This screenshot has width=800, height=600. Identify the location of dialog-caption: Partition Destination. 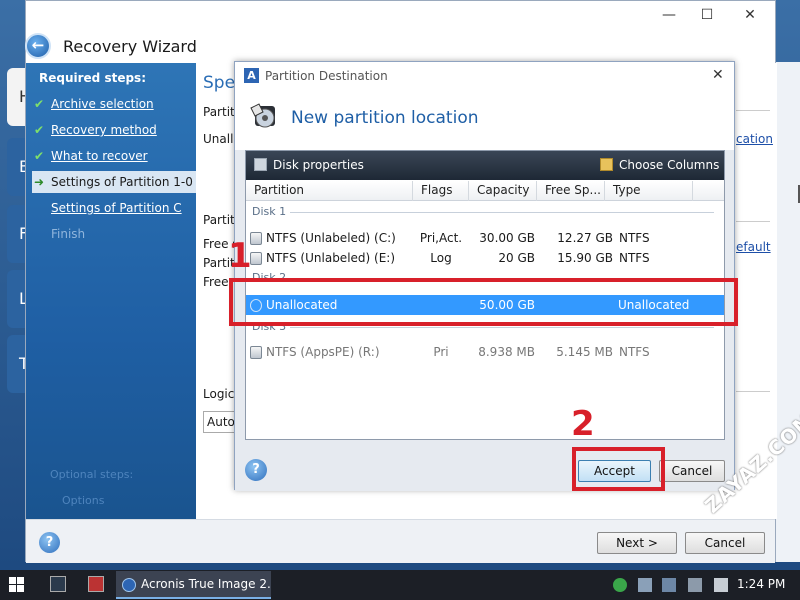
(326, 76).